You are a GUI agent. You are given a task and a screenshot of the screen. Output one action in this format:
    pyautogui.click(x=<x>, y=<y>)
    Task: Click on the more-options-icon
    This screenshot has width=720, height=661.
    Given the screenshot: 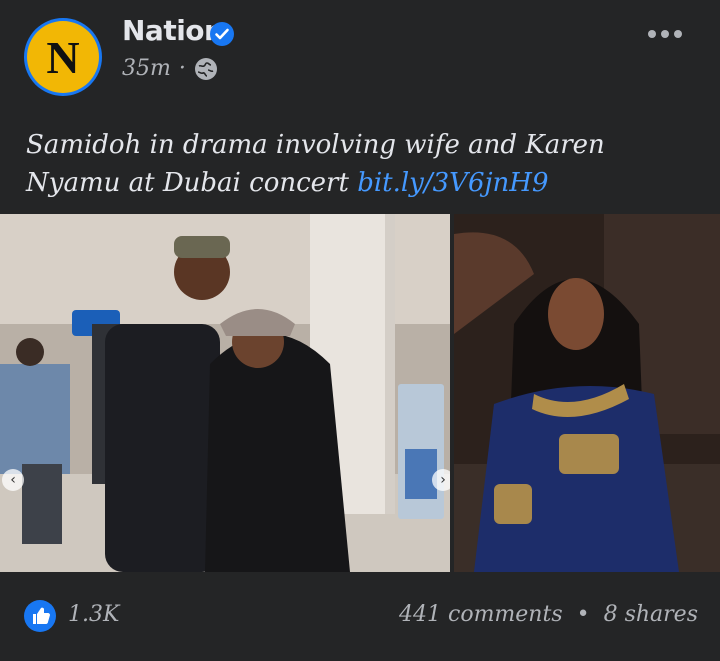 What is the action you would take?
    pyautogui.click(x=665, y=34)
    